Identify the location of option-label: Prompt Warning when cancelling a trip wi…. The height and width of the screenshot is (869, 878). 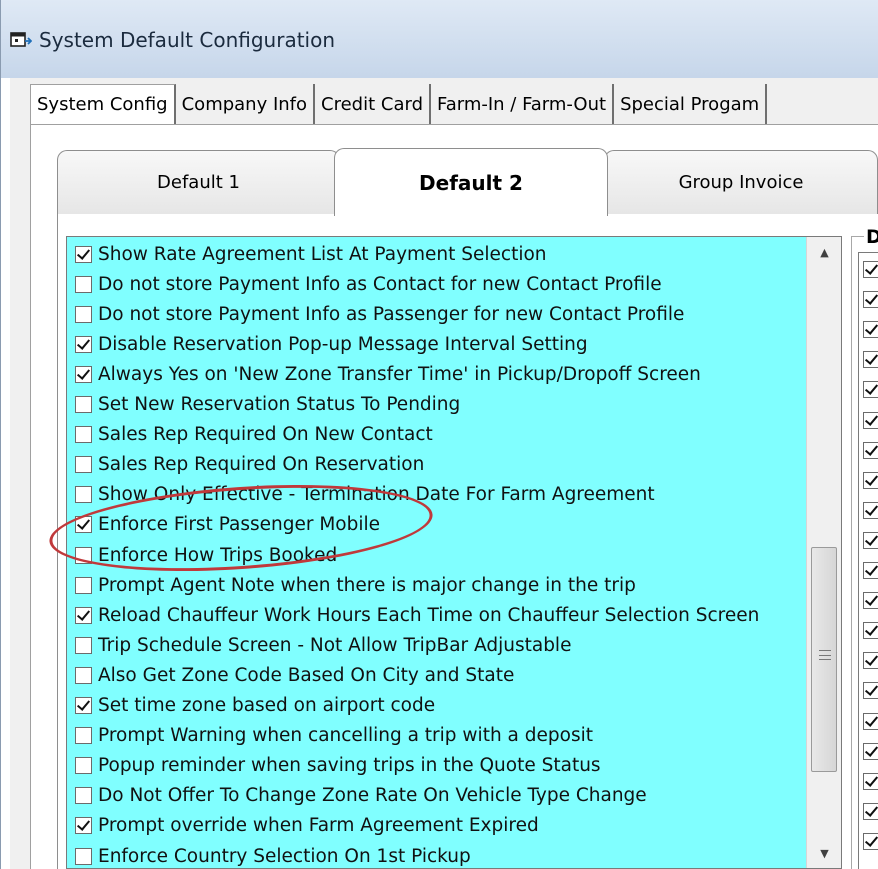
(345, 736).